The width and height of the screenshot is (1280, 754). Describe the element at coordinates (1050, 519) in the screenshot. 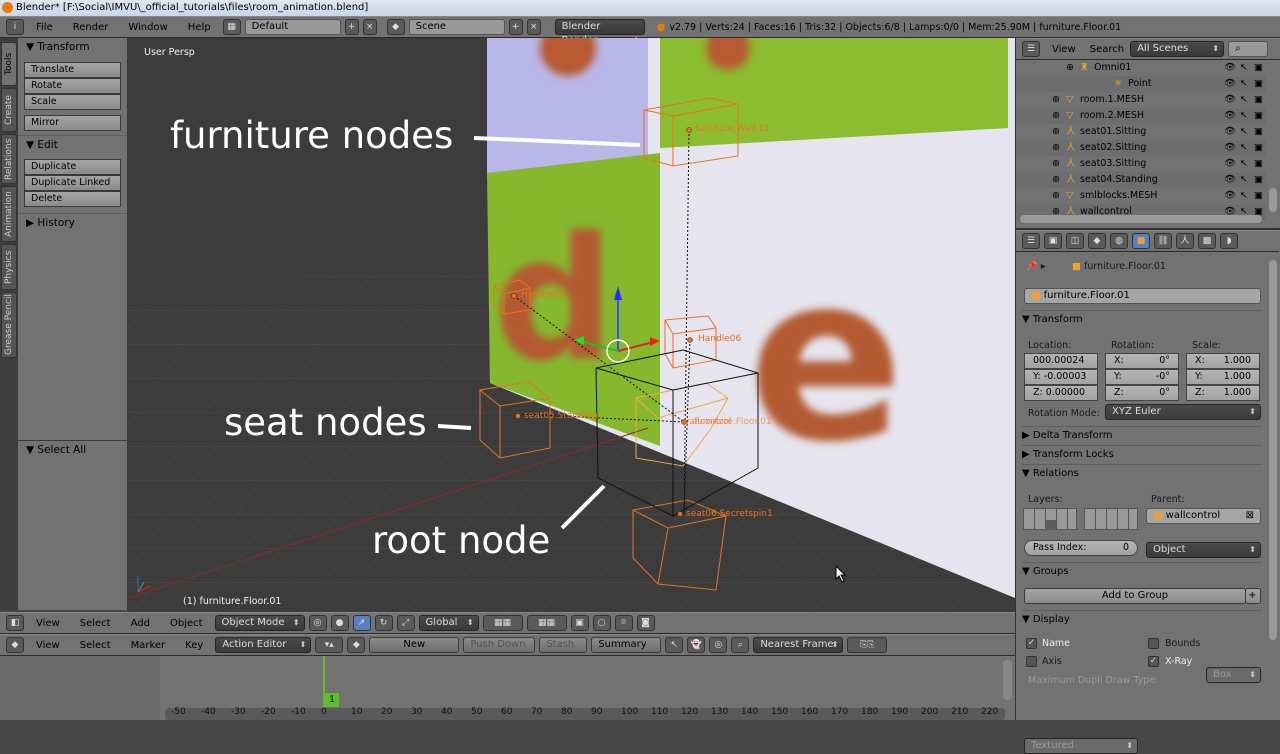

I see `layers-grid-a` at that location.